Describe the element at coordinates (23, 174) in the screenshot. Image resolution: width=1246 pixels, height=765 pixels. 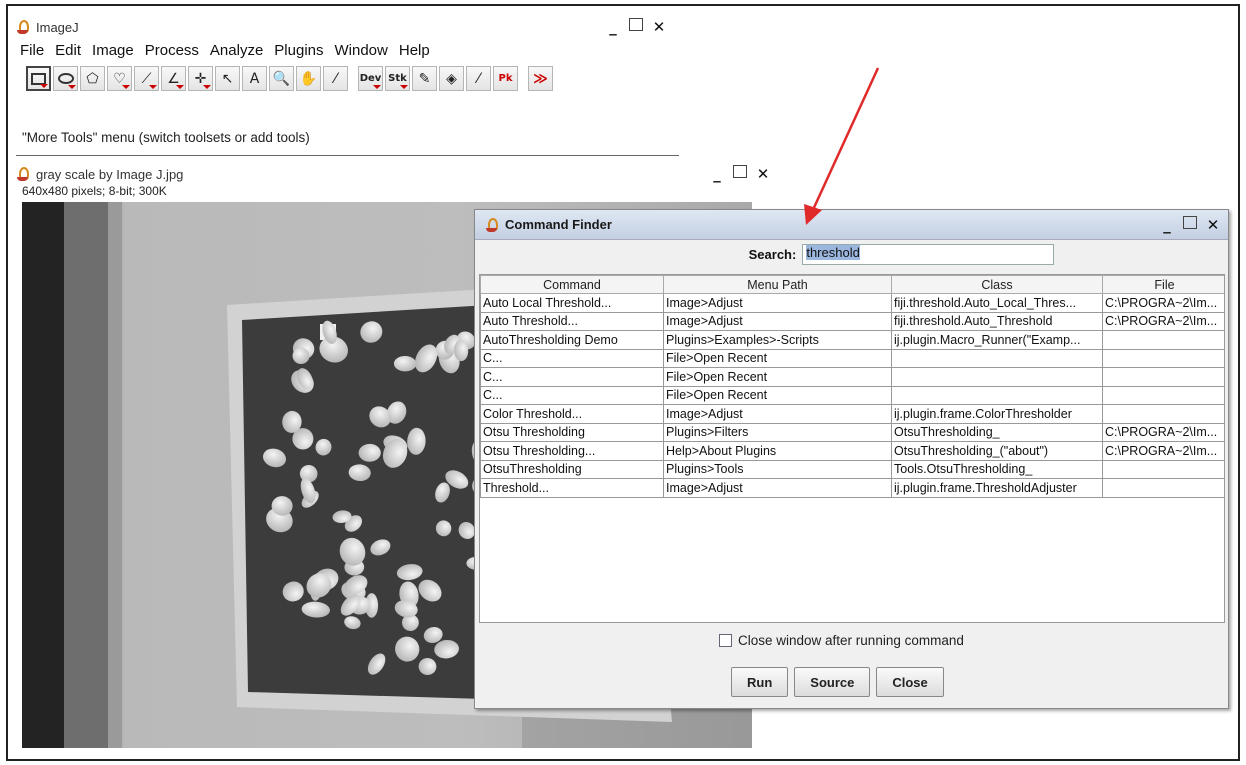
I see `java-icon` at that location.